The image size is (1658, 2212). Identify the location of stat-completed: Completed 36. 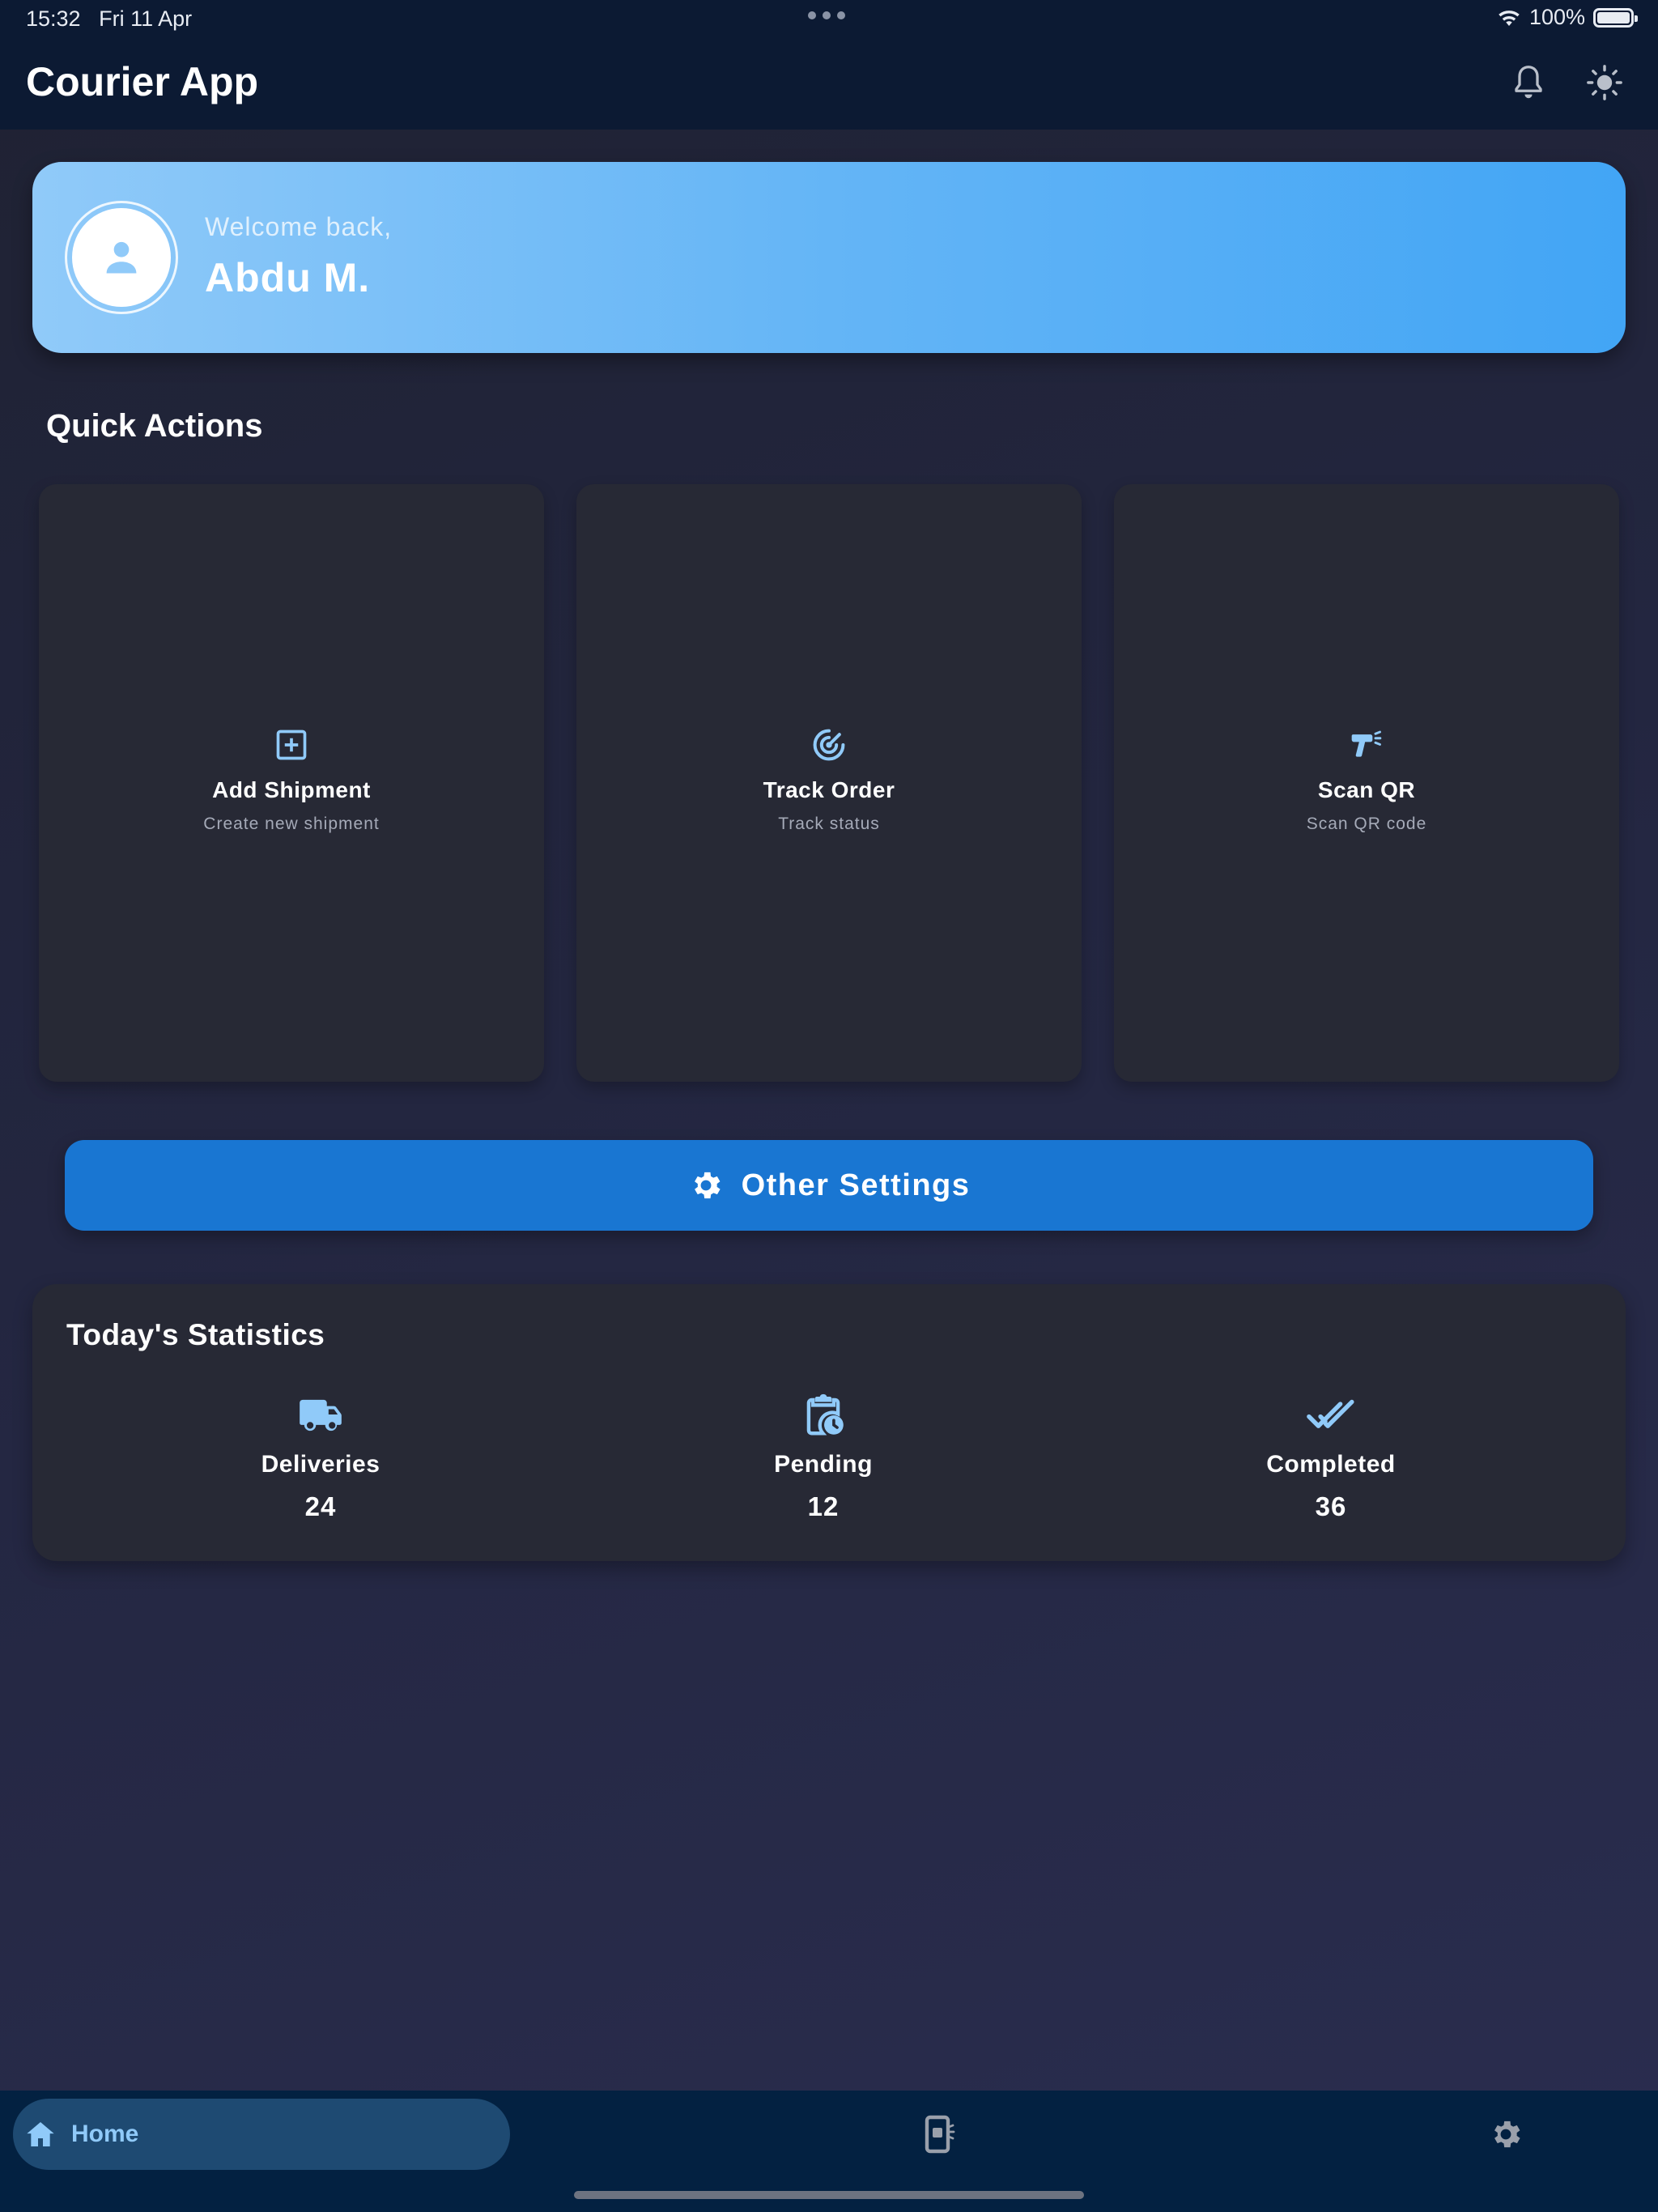
(1330, 1456).